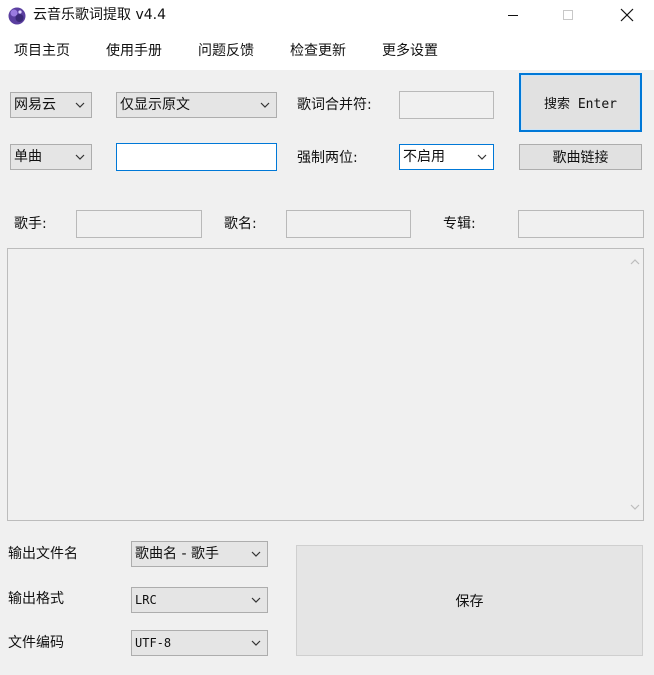 The image size is (654, 675). I want to click on menu-item-feedback: 问题反馈, so click(226, 51).